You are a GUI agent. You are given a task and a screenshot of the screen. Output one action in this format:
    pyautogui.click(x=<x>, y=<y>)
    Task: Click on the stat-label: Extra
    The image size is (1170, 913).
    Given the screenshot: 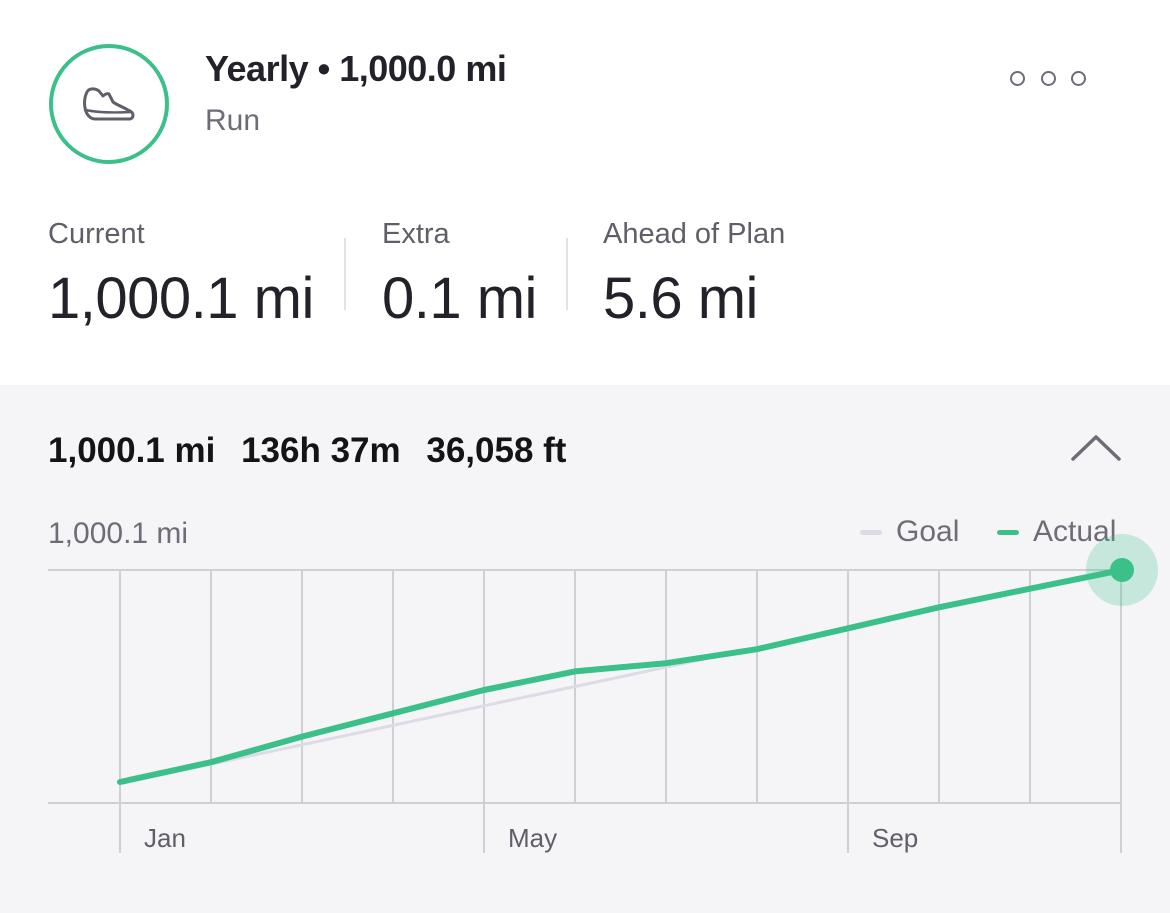 What is the action you would take?
    pyautogui.click(x=416, y=234)
    